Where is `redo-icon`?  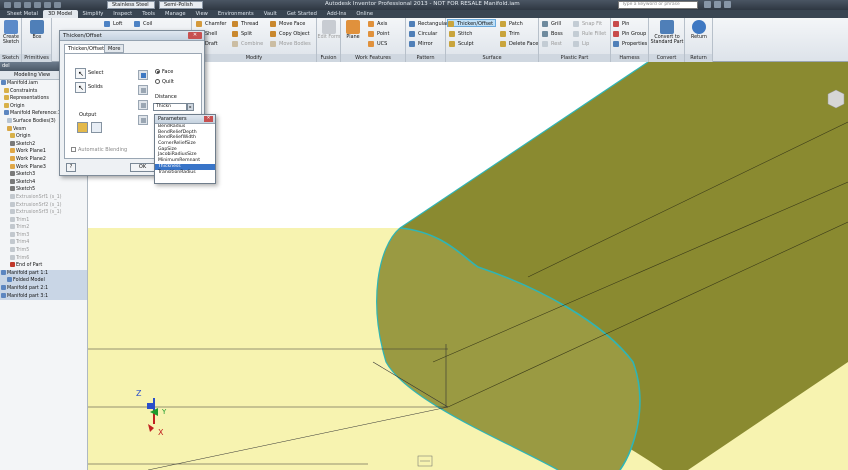 redo-icon is located at coordinates (57, 5).